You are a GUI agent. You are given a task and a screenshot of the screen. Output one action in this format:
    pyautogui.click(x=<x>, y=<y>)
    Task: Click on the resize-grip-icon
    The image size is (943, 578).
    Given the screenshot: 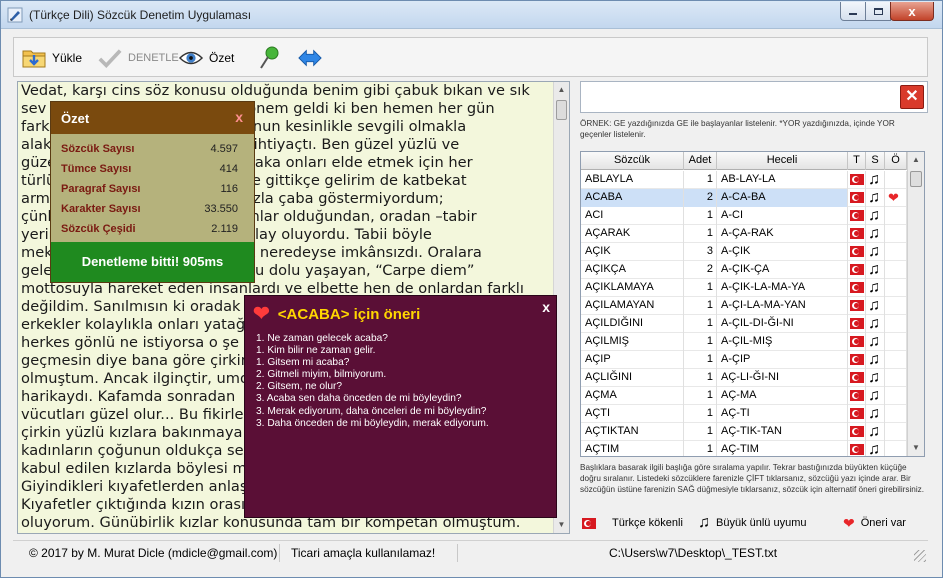 What is the action you would take?
    pyautogui.click(x=920, y=556)
    